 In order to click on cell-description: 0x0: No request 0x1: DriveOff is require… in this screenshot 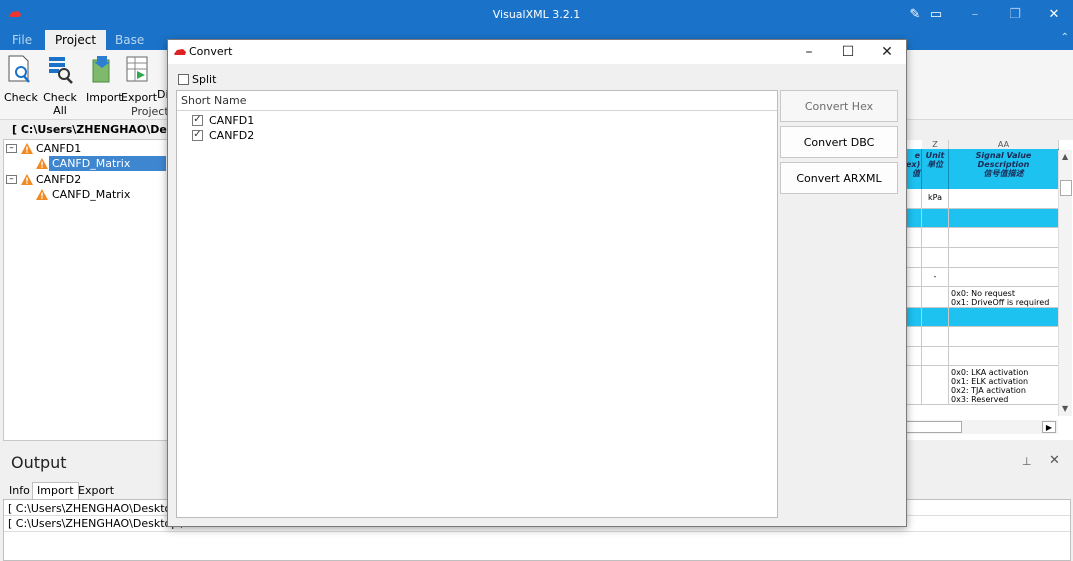, I will do `click(1004, 297)`.